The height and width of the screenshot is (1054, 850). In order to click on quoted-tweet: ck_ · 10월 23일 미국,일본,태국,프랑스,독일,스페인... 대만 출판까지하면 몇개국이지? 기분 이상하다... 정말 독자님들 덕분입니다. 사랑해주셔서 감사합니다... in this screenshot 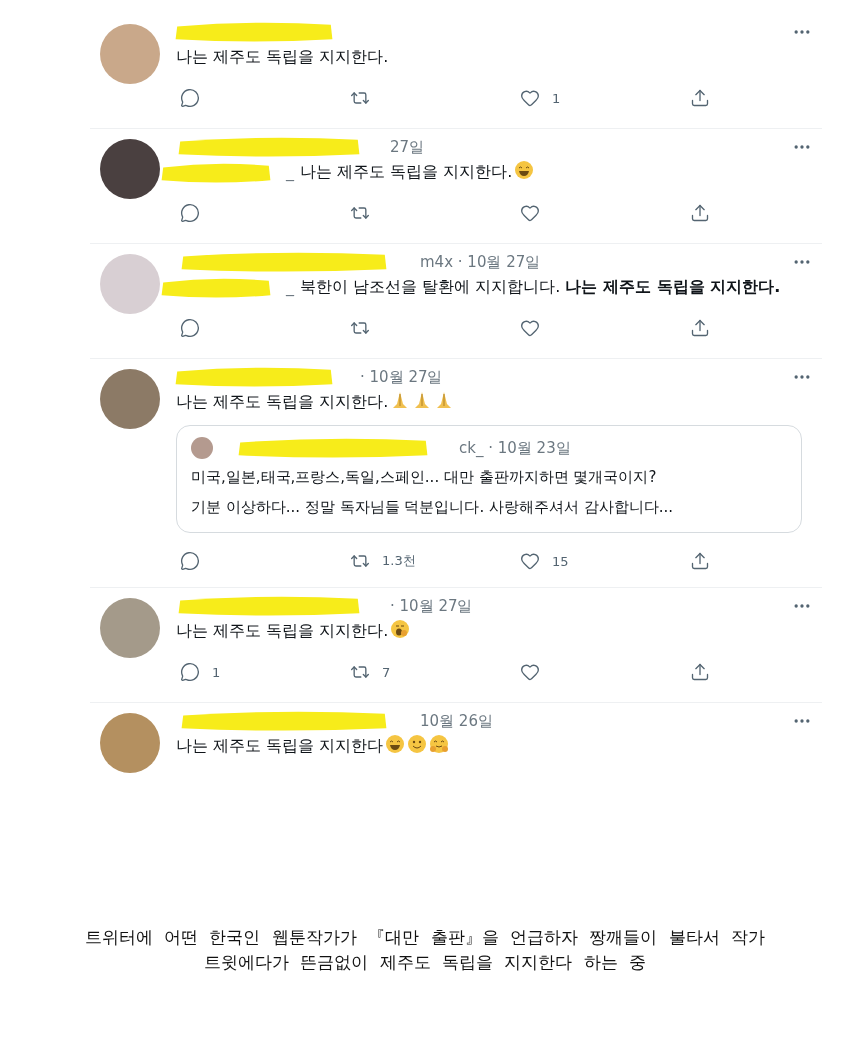, I will do `click(489, 479)`.